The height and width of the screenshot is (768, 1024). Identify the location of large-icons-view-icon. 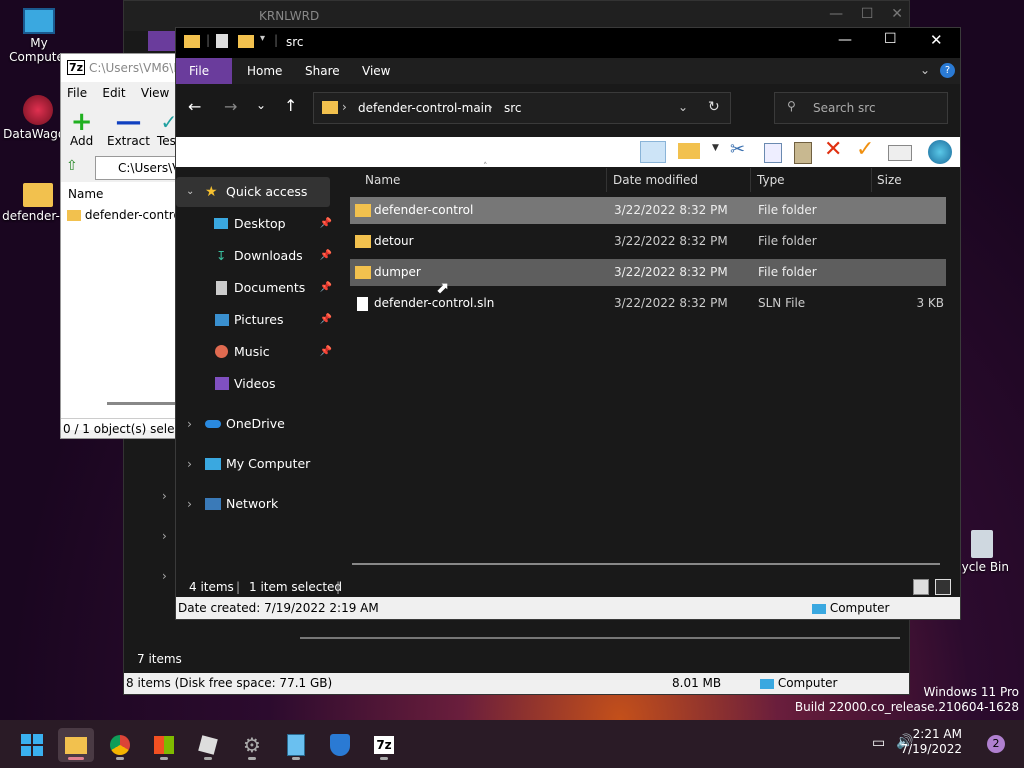
(943, 587).